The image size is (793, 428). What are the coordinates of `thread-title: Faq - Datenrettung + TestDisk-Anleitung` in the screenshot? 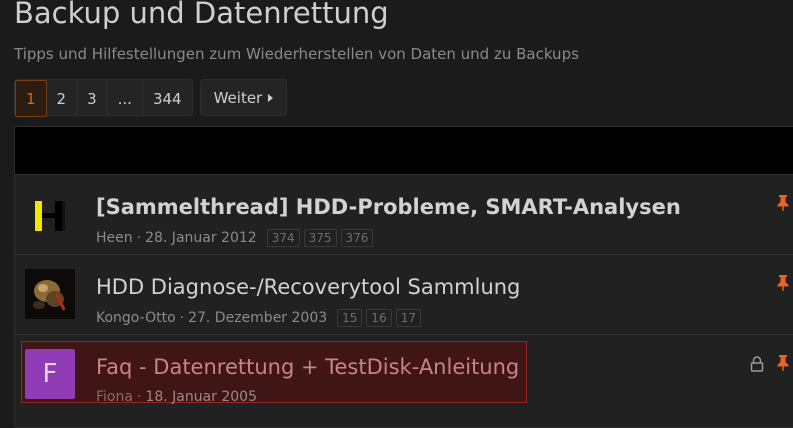 It's located at (307, 367).